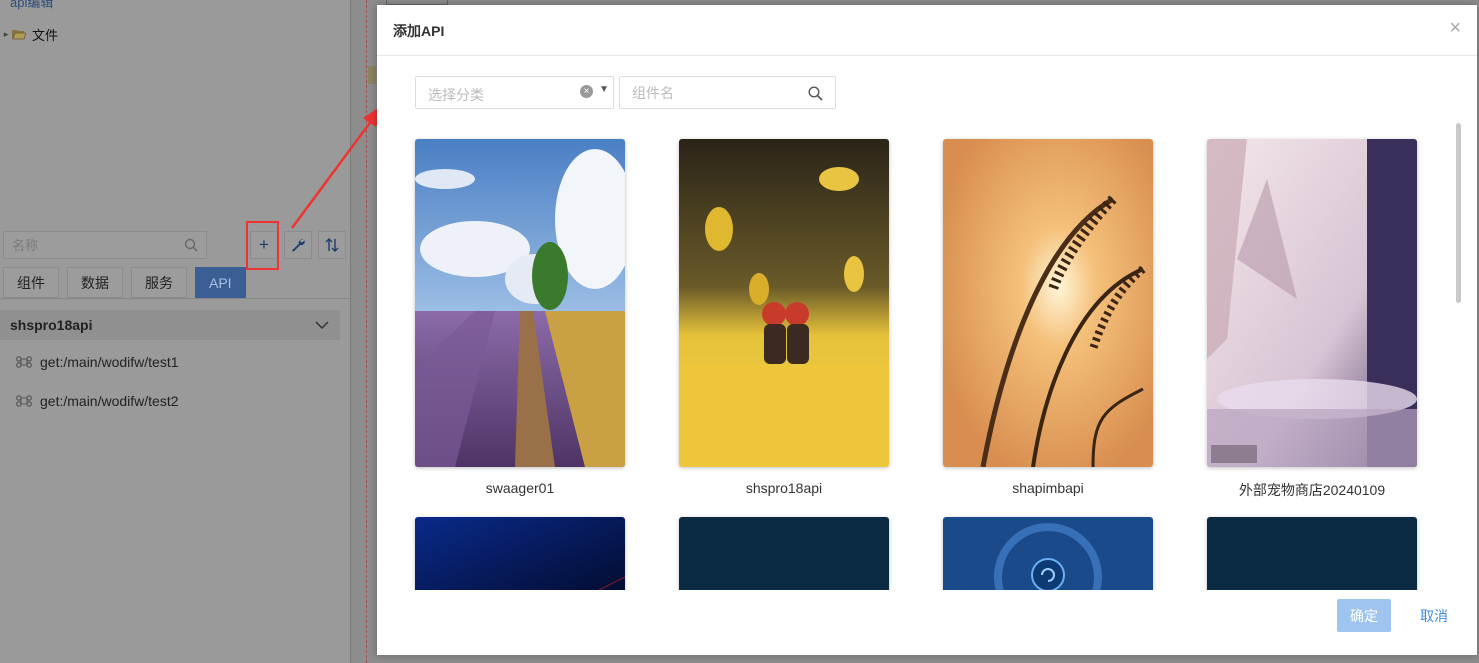  I want to click on tab-api: API, so click(220, 282).